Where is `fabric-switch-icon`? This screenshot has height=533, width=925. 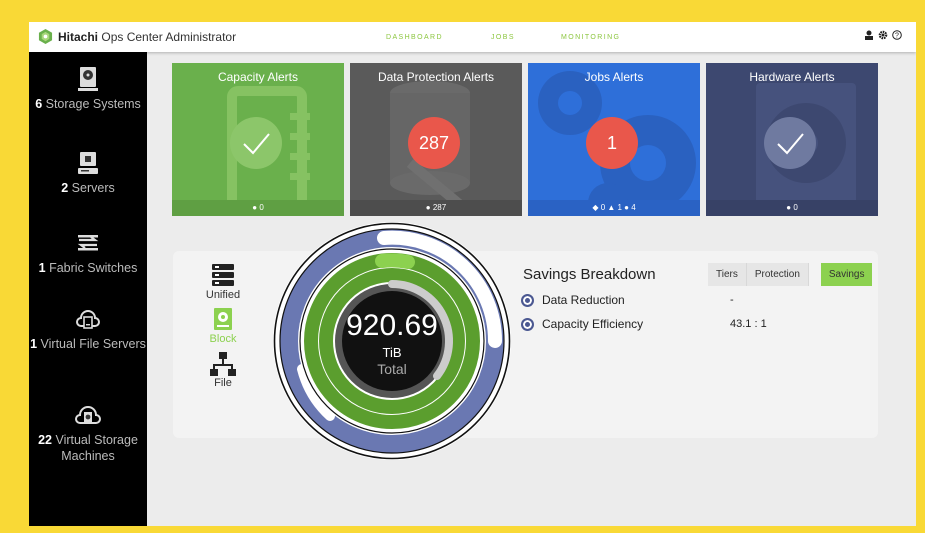 fabric-switch-icon is located at coordinates (88, 243).